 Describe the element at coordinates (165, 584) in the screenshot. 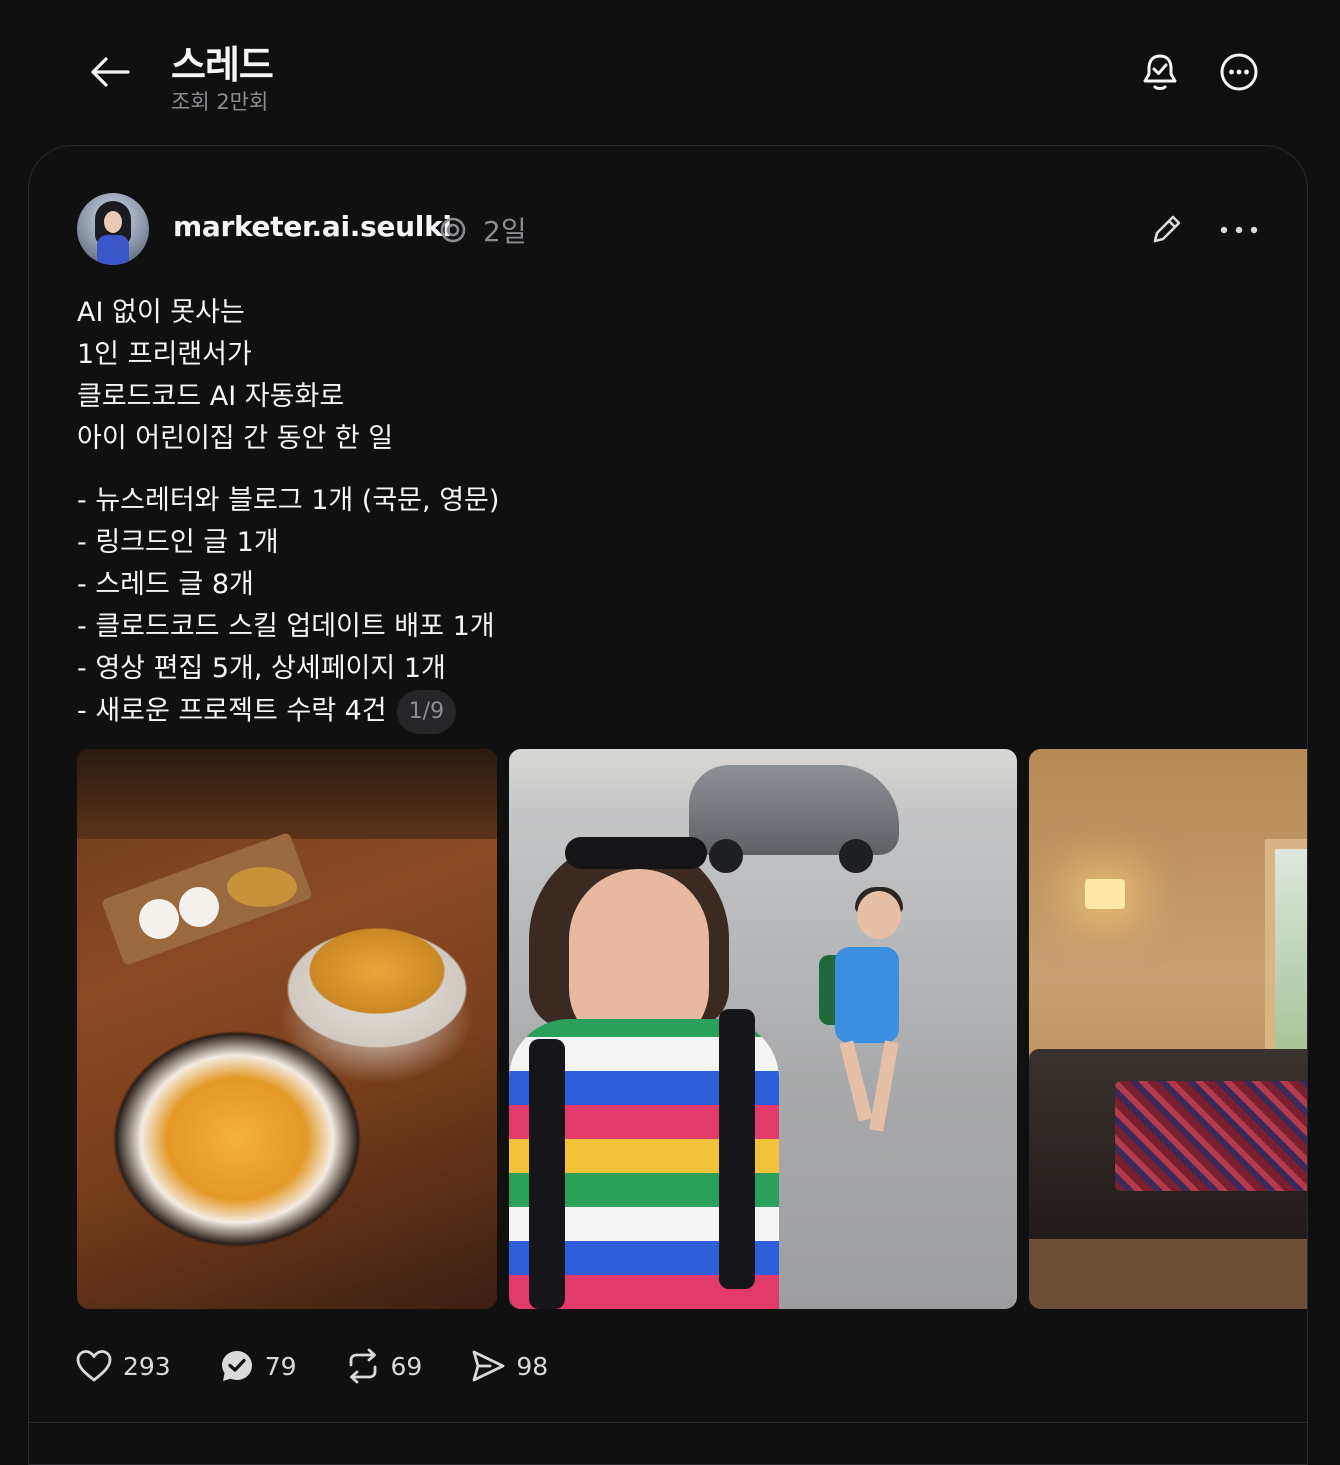

I see `list-item: - 스레드 글 8개` at that location.